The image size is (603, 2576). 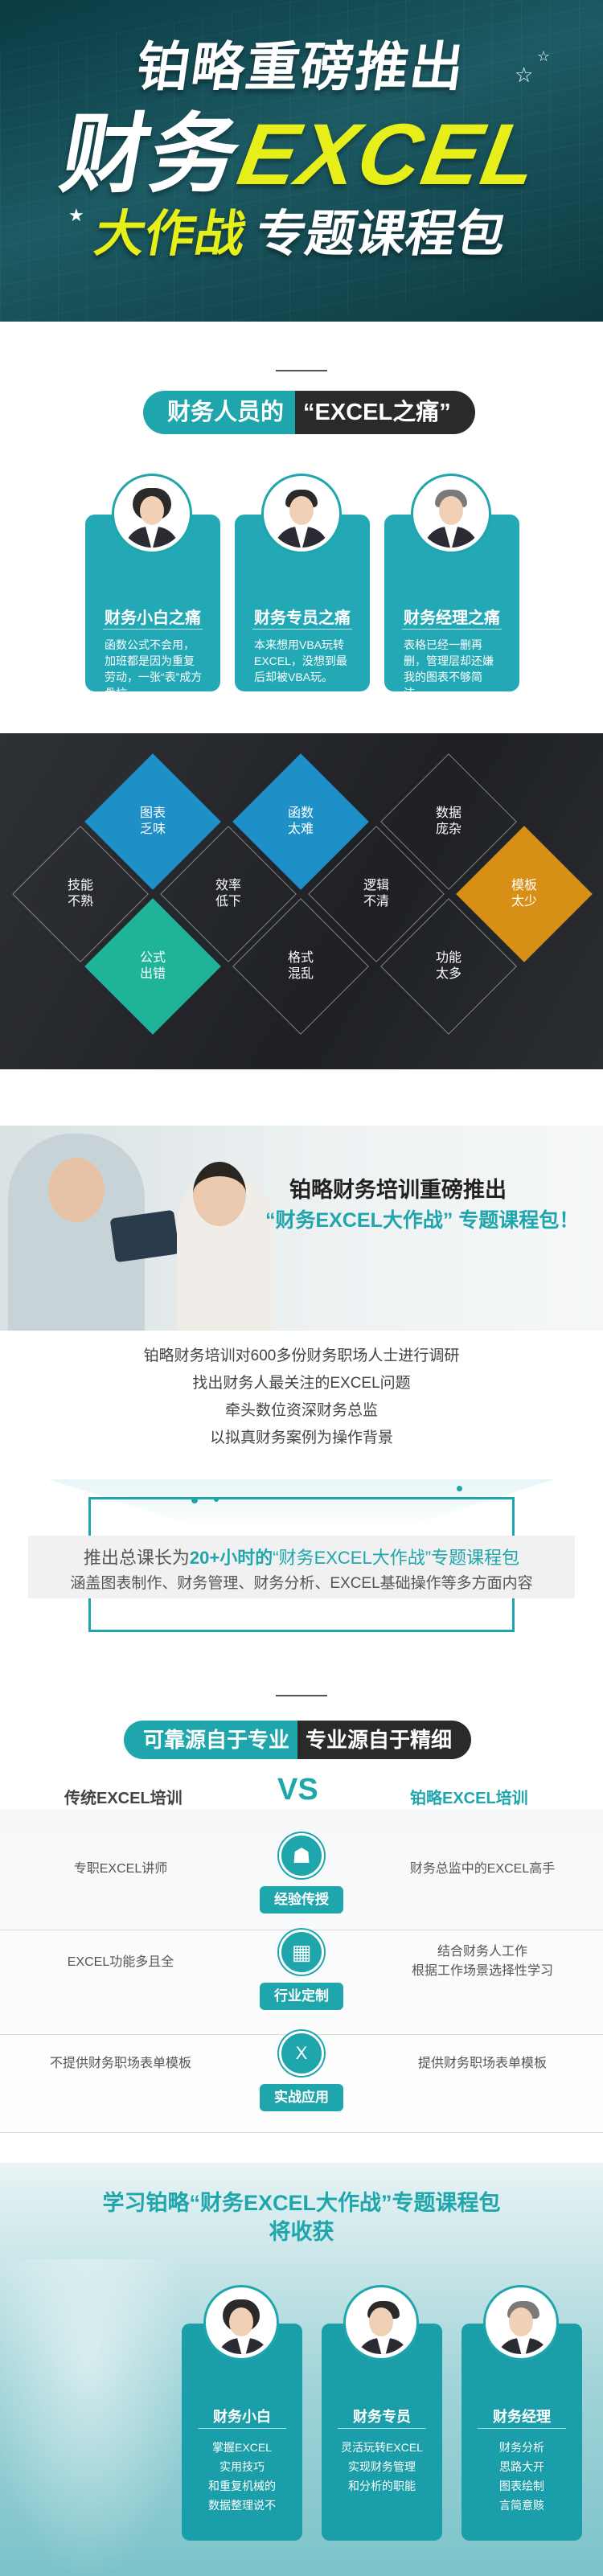 I want to click on promo-banner: 铂略财务培训重磅推出 “财务EXCEL大作战” 专题课程包！, so click(x=301, y=1228).